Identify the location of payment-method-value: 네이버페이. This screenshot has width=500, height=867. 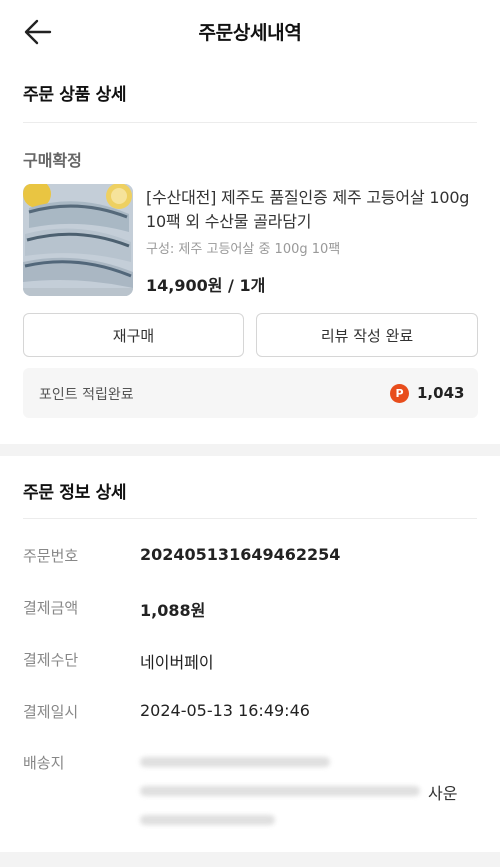
(177, 662).